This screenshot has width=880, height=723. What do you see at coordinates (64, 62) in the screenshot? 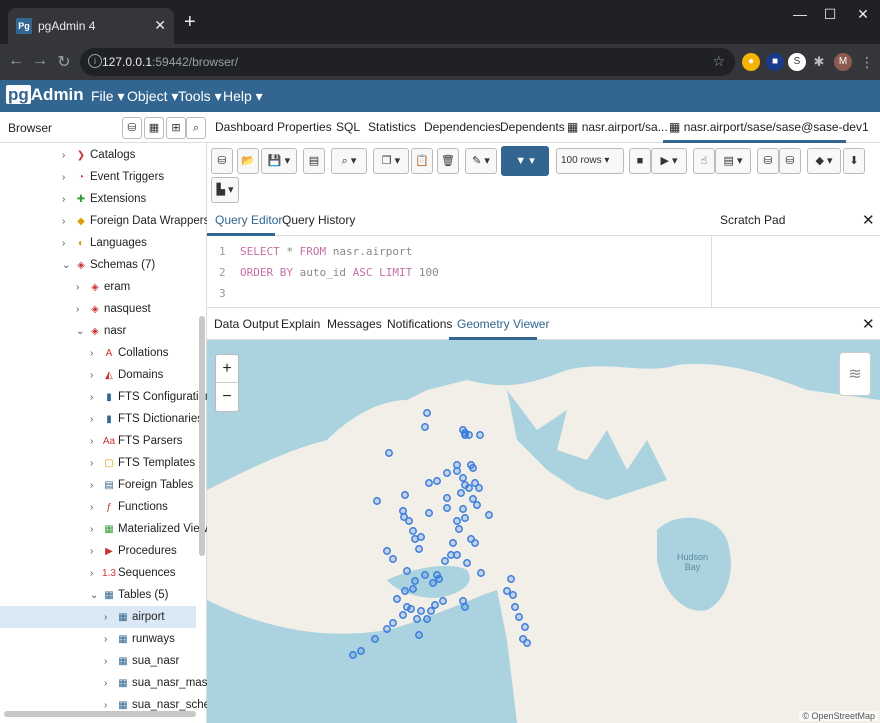
I see `reload-icon: ↻` at bounding box center [64, 62].